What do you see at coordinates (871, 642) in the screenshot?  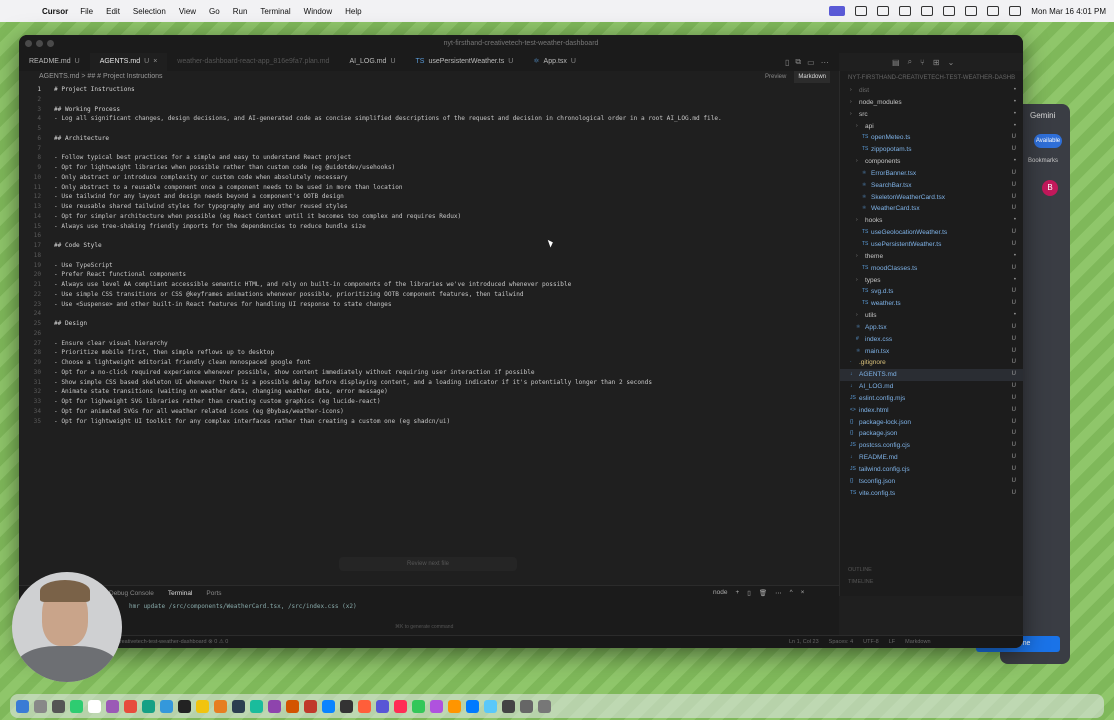 I see `status-encoding: UTF-8` at bounding box center [871, 642].